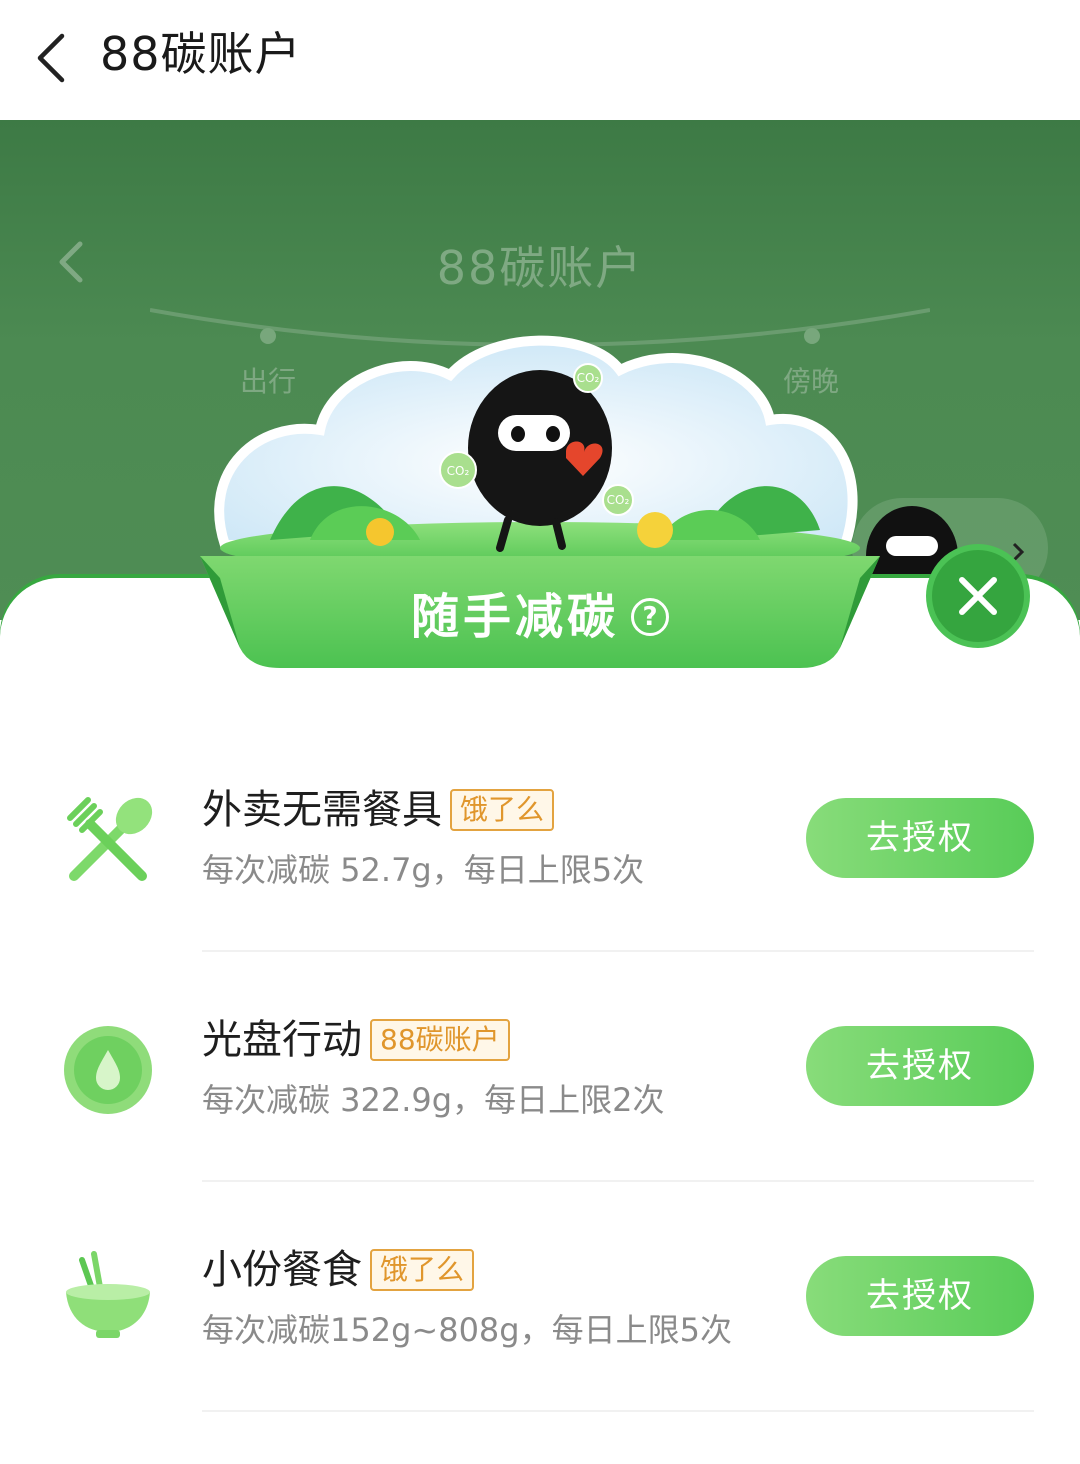 This screenshot has height=1464, width=1080. What do you see at coordinates (811, 381) in the screenshot?
I see `timeline-label-evening: 傍晚` at bounding box center [811, 381].